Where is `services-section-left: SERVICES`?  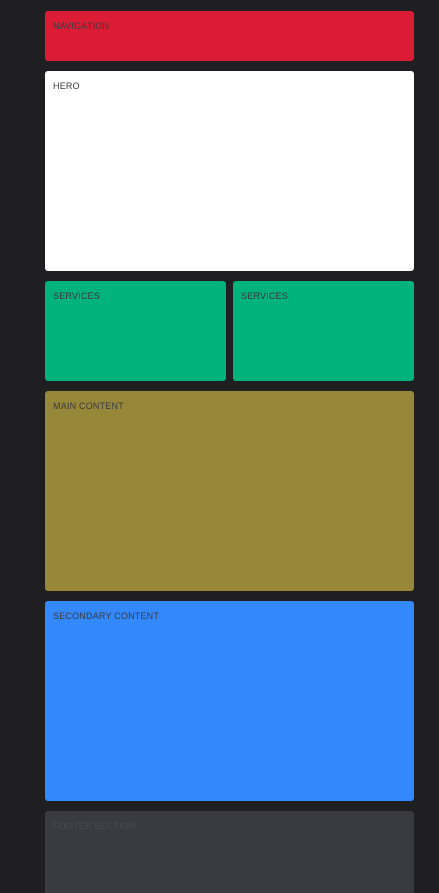 services-section-left: SERVICES is located at coordinates (135, 331).